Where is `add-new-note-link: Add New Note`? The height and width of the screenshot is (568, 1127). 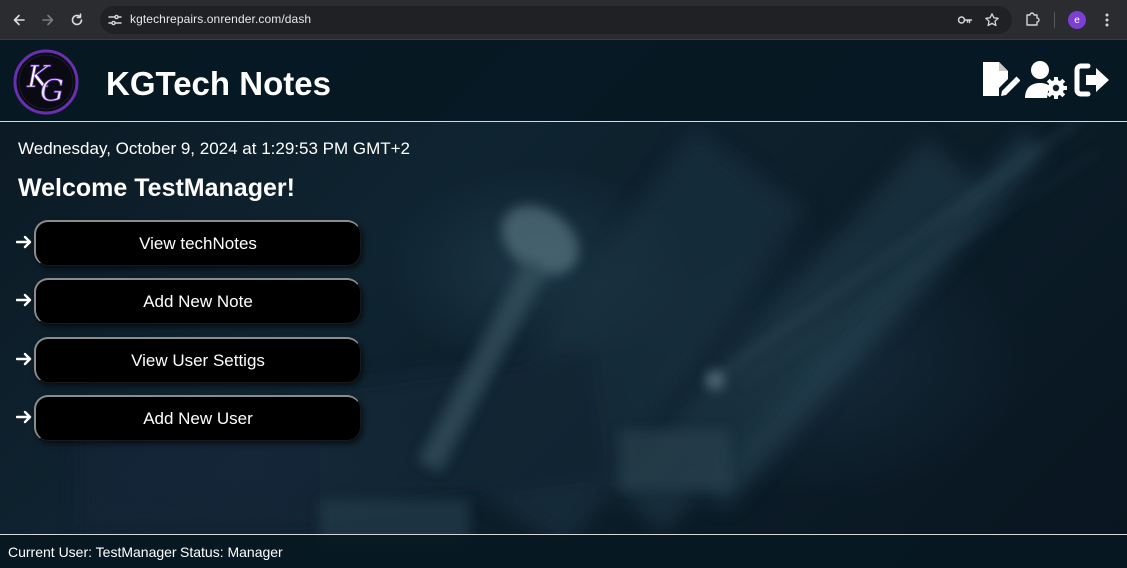
add-new-note-link: Add New Note is located at coordinates (197, 301).